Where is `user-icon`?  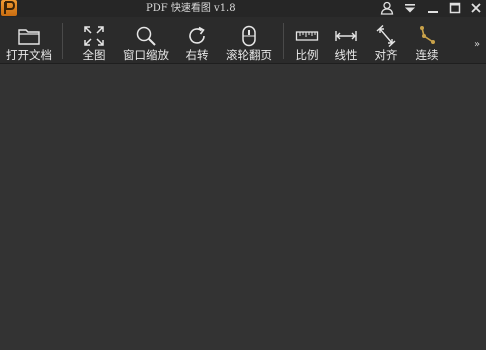
user-icon is located at coordinates (387, 8).